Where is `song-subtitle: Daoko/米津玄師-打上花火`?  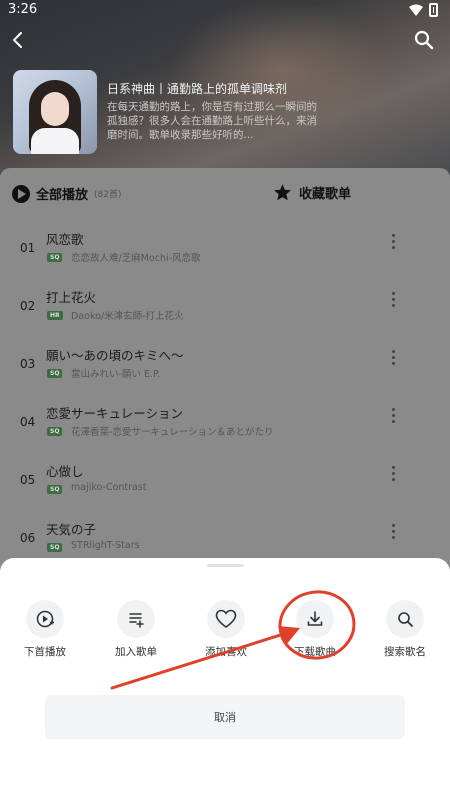 song-subtitle: Daoko/米津玄師-打上花火 is located at coordinates (127, 316).